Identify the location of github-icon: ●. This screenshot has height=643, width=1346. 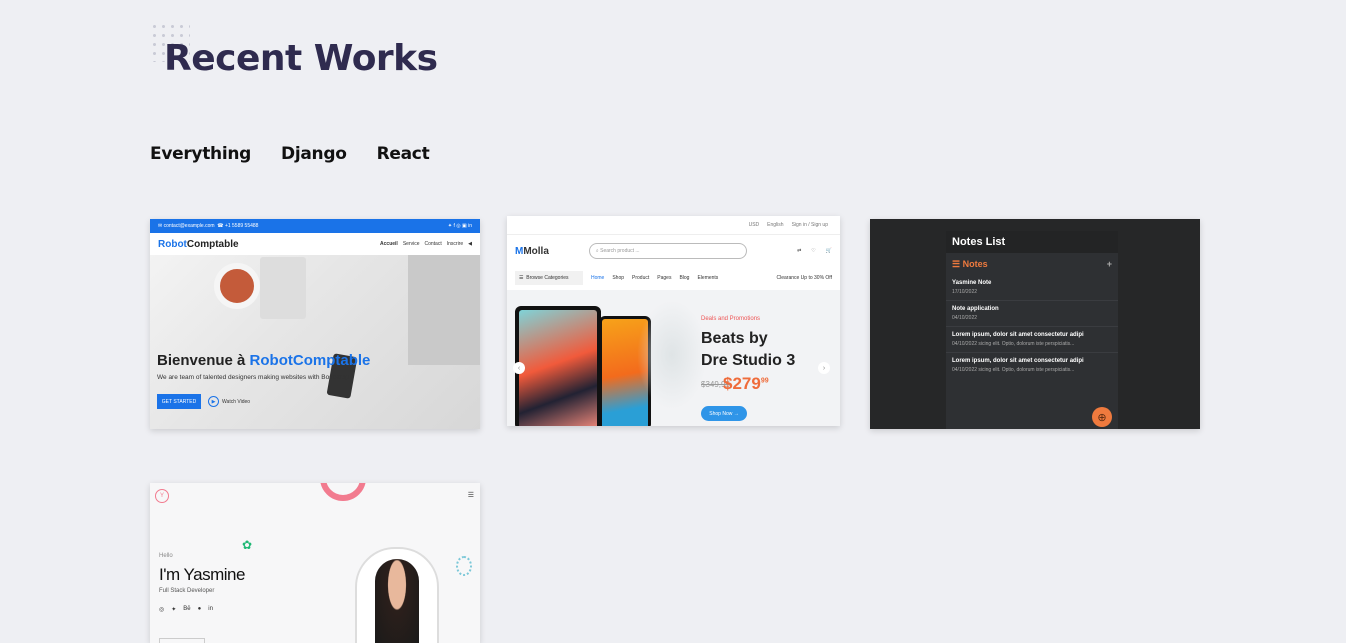
(199, 609).